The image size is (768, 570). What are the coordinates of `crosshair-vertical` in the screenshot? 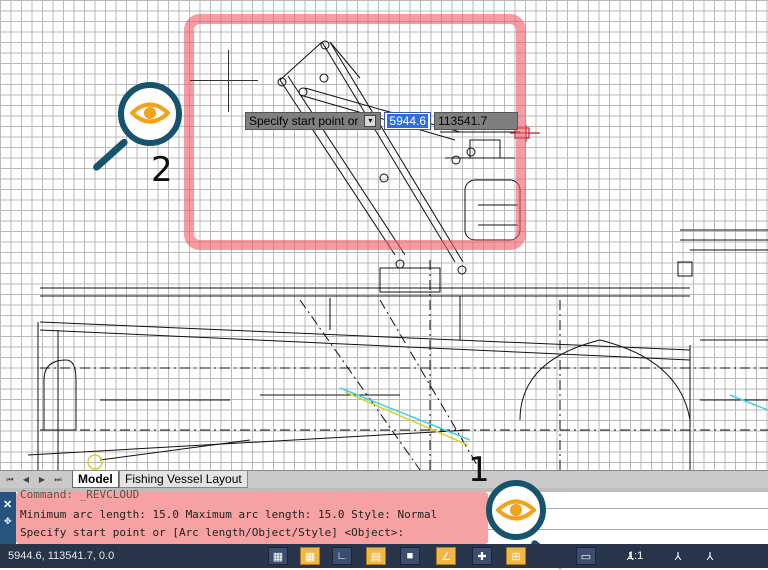 It's located at (228, 81).